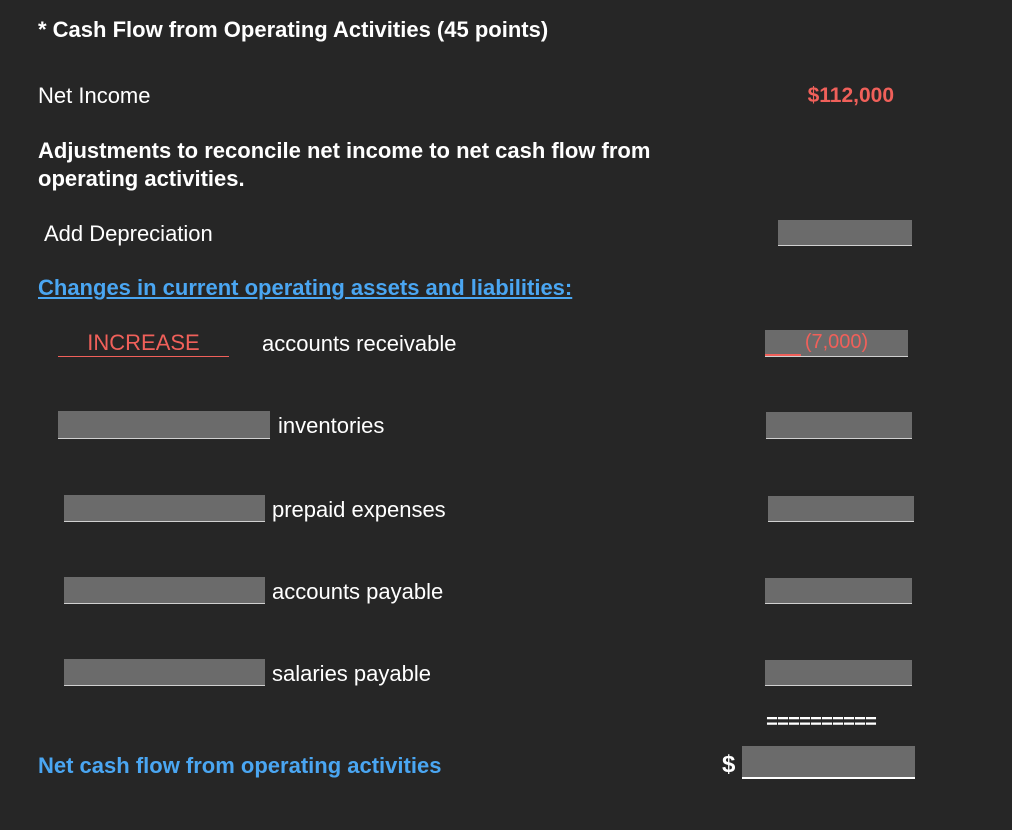 The image size is (1012, 830). I want to click on amount-input-salaries-payable, so click(838, 673).